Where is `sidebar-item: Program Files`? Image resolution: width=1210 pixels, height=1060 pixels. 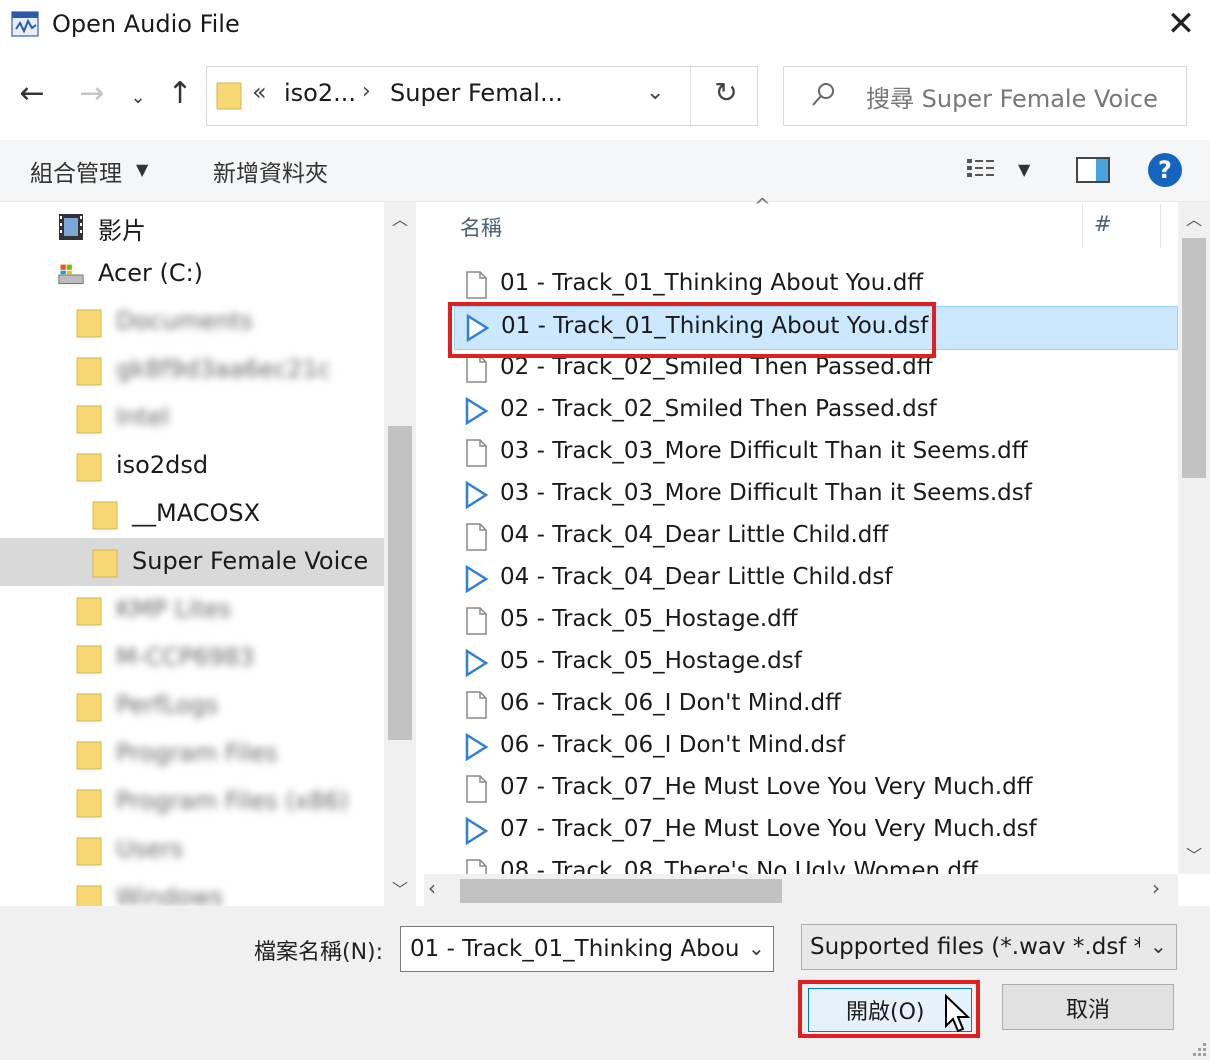 sidebar-item: Program Files is located at coordinates (192, 754).